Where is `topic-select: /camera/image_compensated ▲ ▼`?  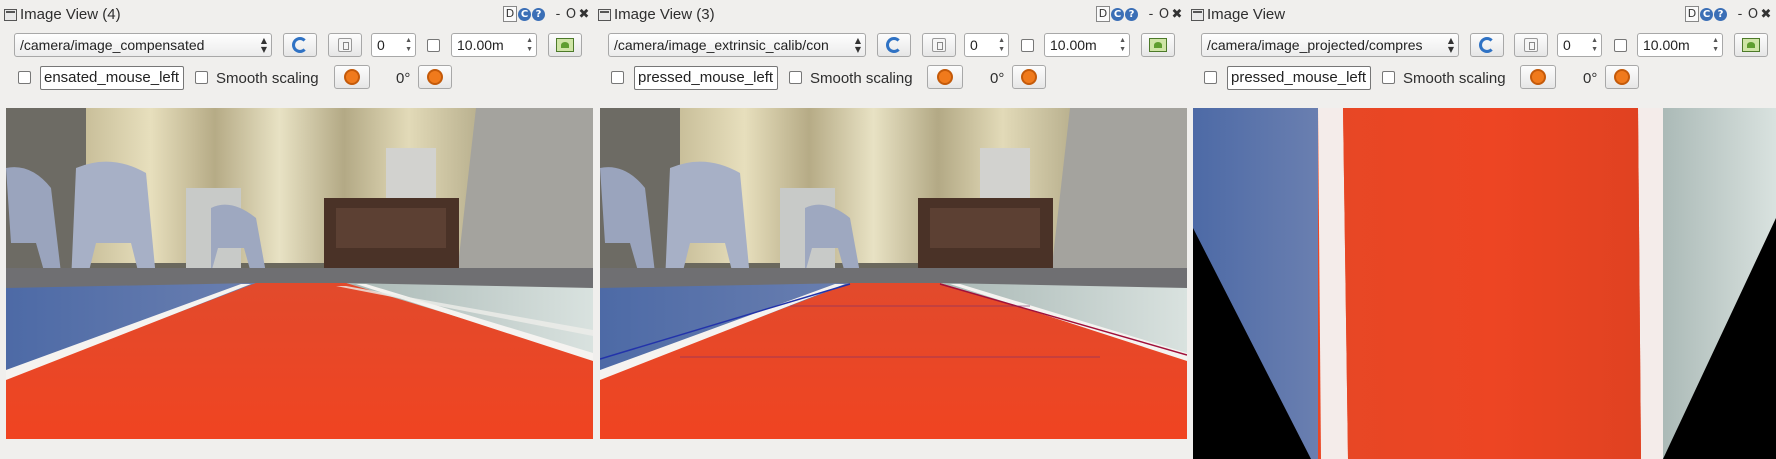
topic-select: /camera/image_compensated ▲ ▼ is located at coordinates (143, 45).